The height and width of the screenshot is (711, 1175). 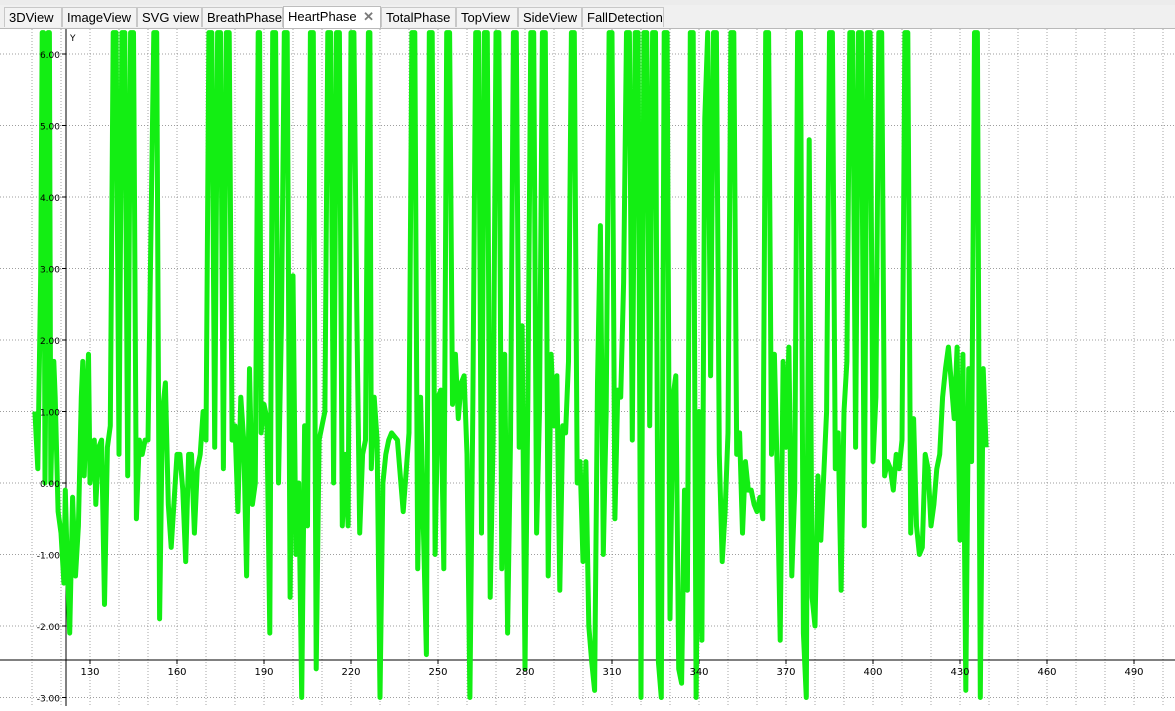 I want to click on tab-imageview: ImageView, so click(x=99, y=17).